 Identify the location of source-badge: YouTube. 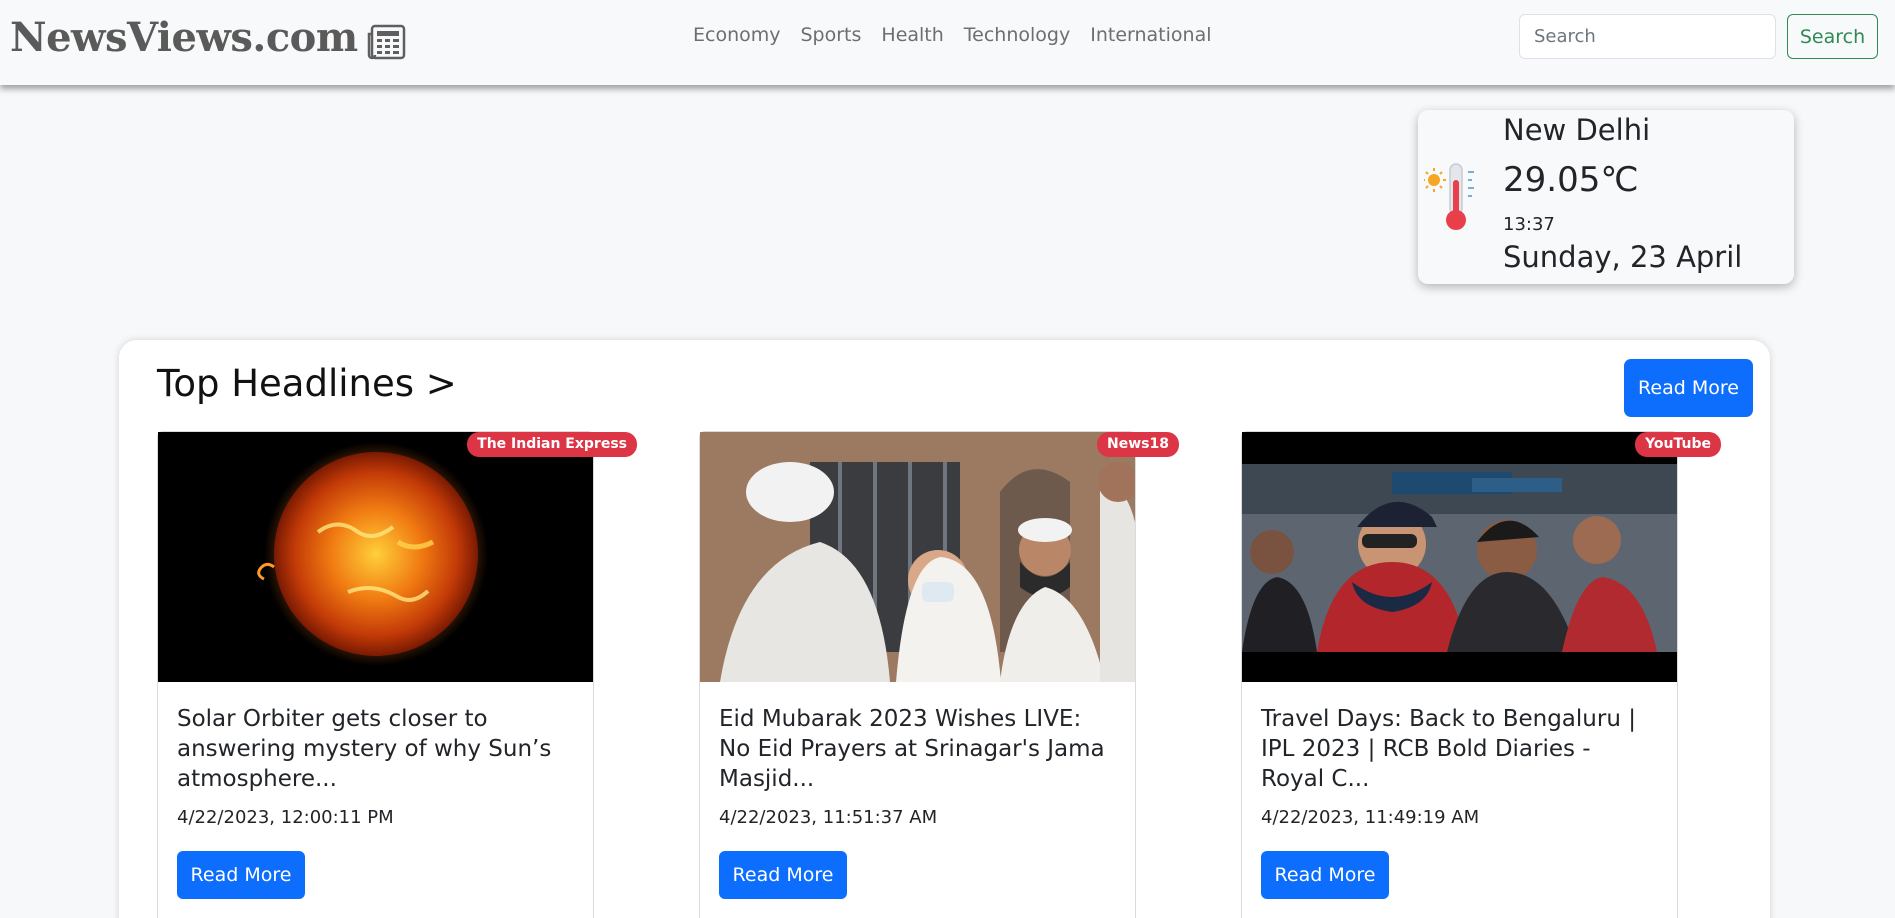
(1678, 444).